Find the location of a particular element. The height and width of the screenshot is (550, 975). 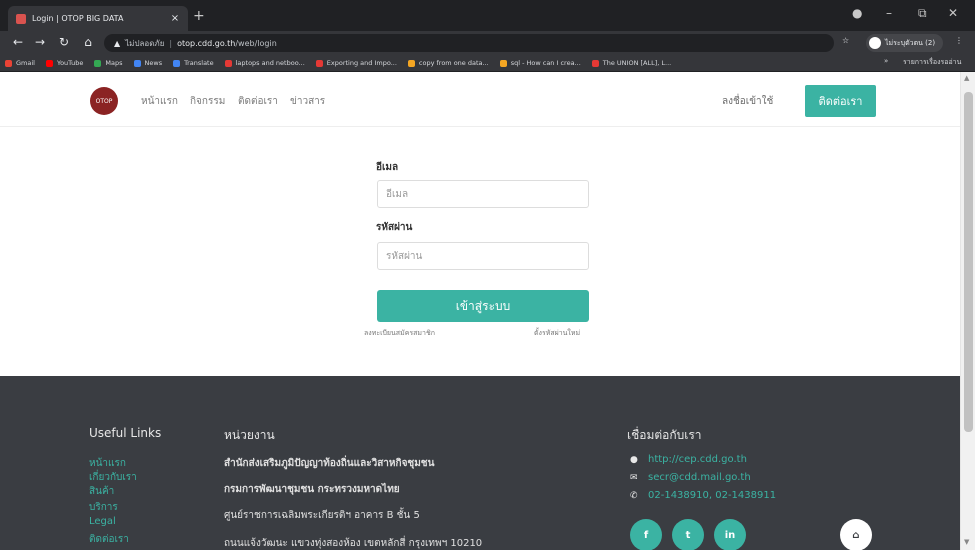

reading-list-button: รายการเรื่องรออ่าน is located at coordinates (932, 62).